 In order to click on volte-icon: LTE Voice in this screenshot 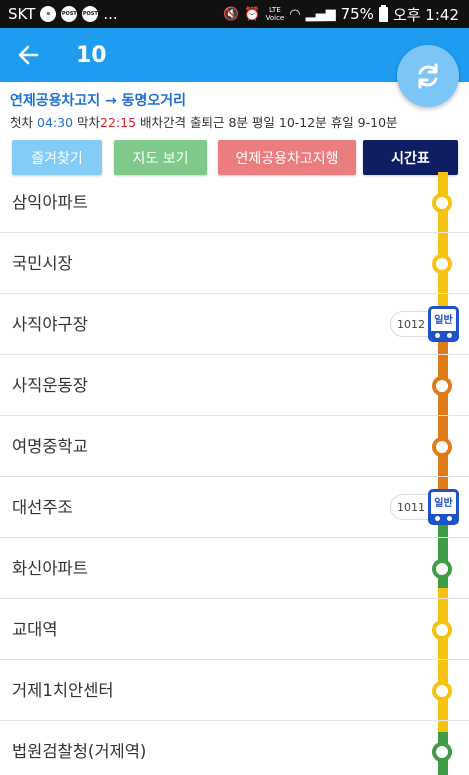, I will do `click(275, 14)`.